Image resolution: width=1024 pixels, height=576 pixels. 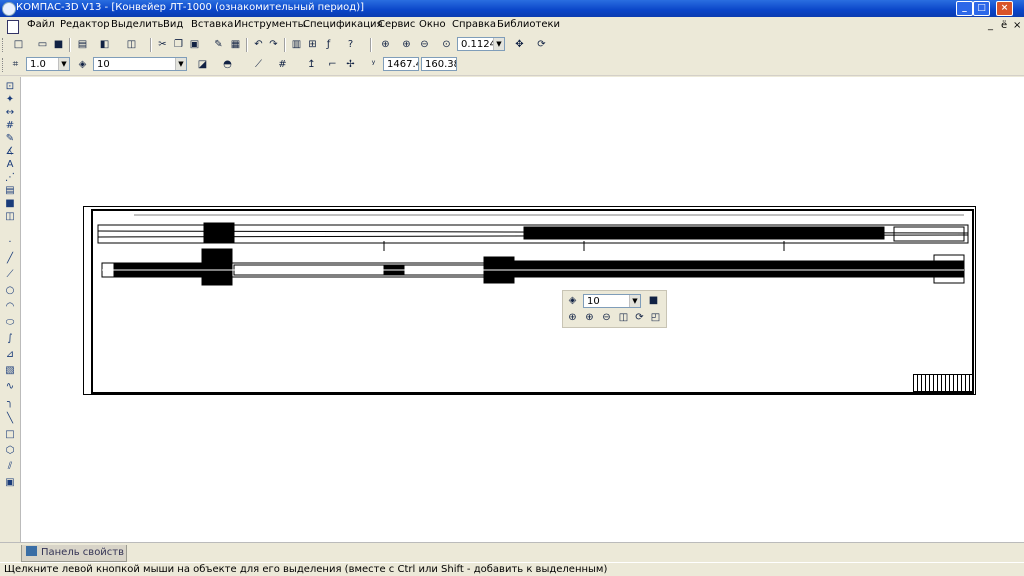 I want to click on menu-insert: Вставка, so click(x=212, y=24).